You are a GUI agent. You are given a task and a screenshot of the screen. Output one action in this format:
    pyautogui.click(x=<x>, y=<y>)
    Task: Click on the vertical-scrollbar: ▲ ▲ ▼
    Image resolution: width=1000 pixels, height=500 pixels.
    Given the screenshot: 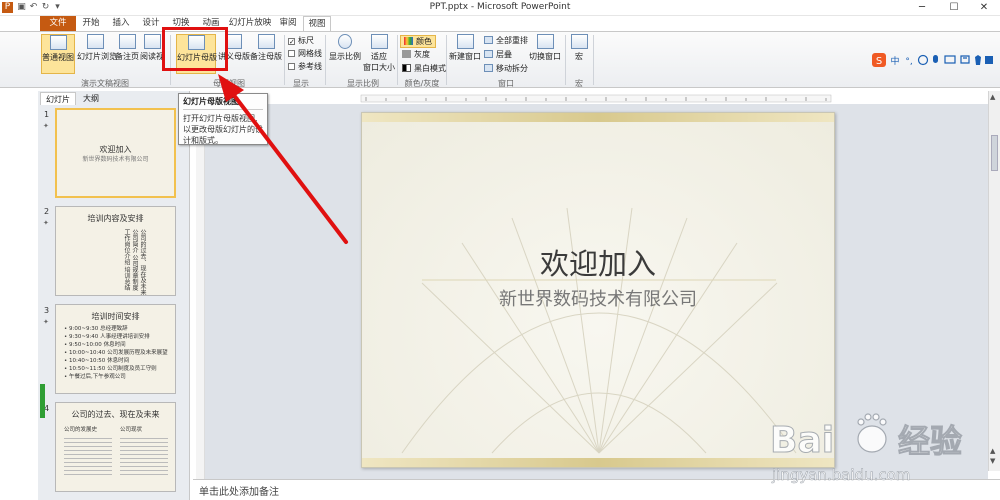 What is the action you would take?
    pyautogui.click(x=994, y=281)
    